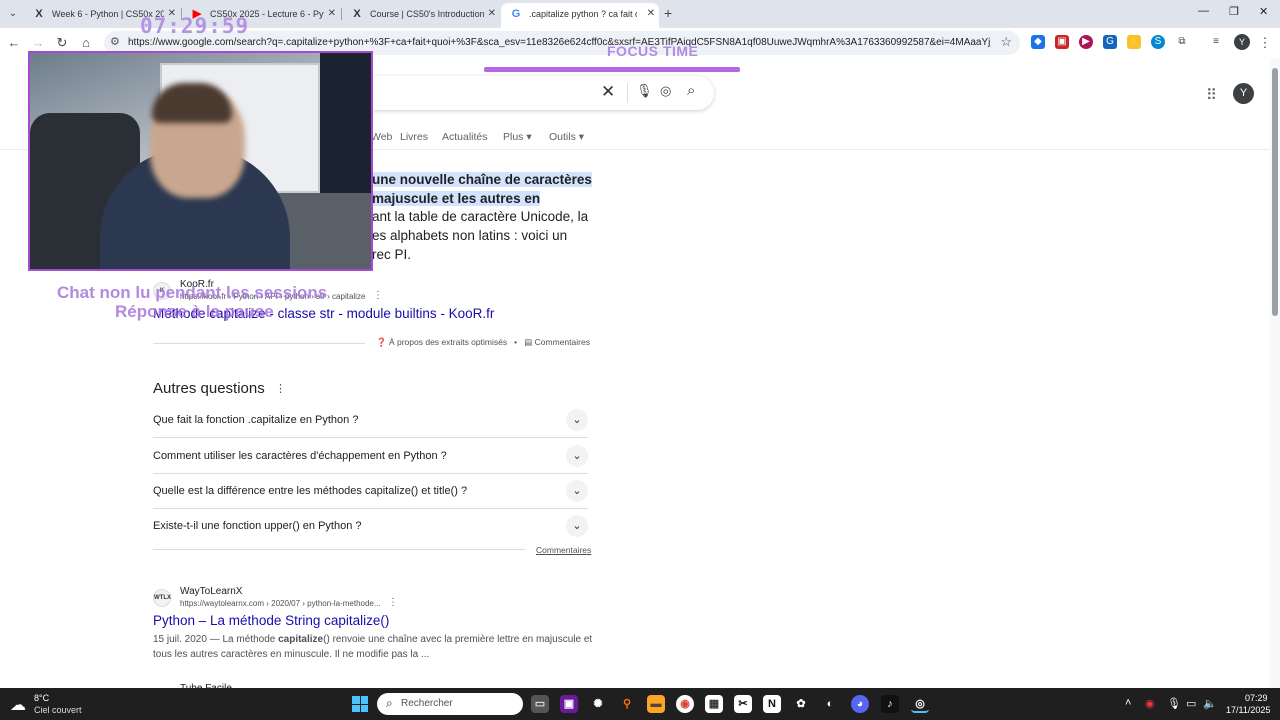 The height and width of the screenshot is (720, 1280). What do you see at coordinates (414, 137) in the screenshot?
I see `search-tab-livres: Livres` at bounding box center [414, 137].